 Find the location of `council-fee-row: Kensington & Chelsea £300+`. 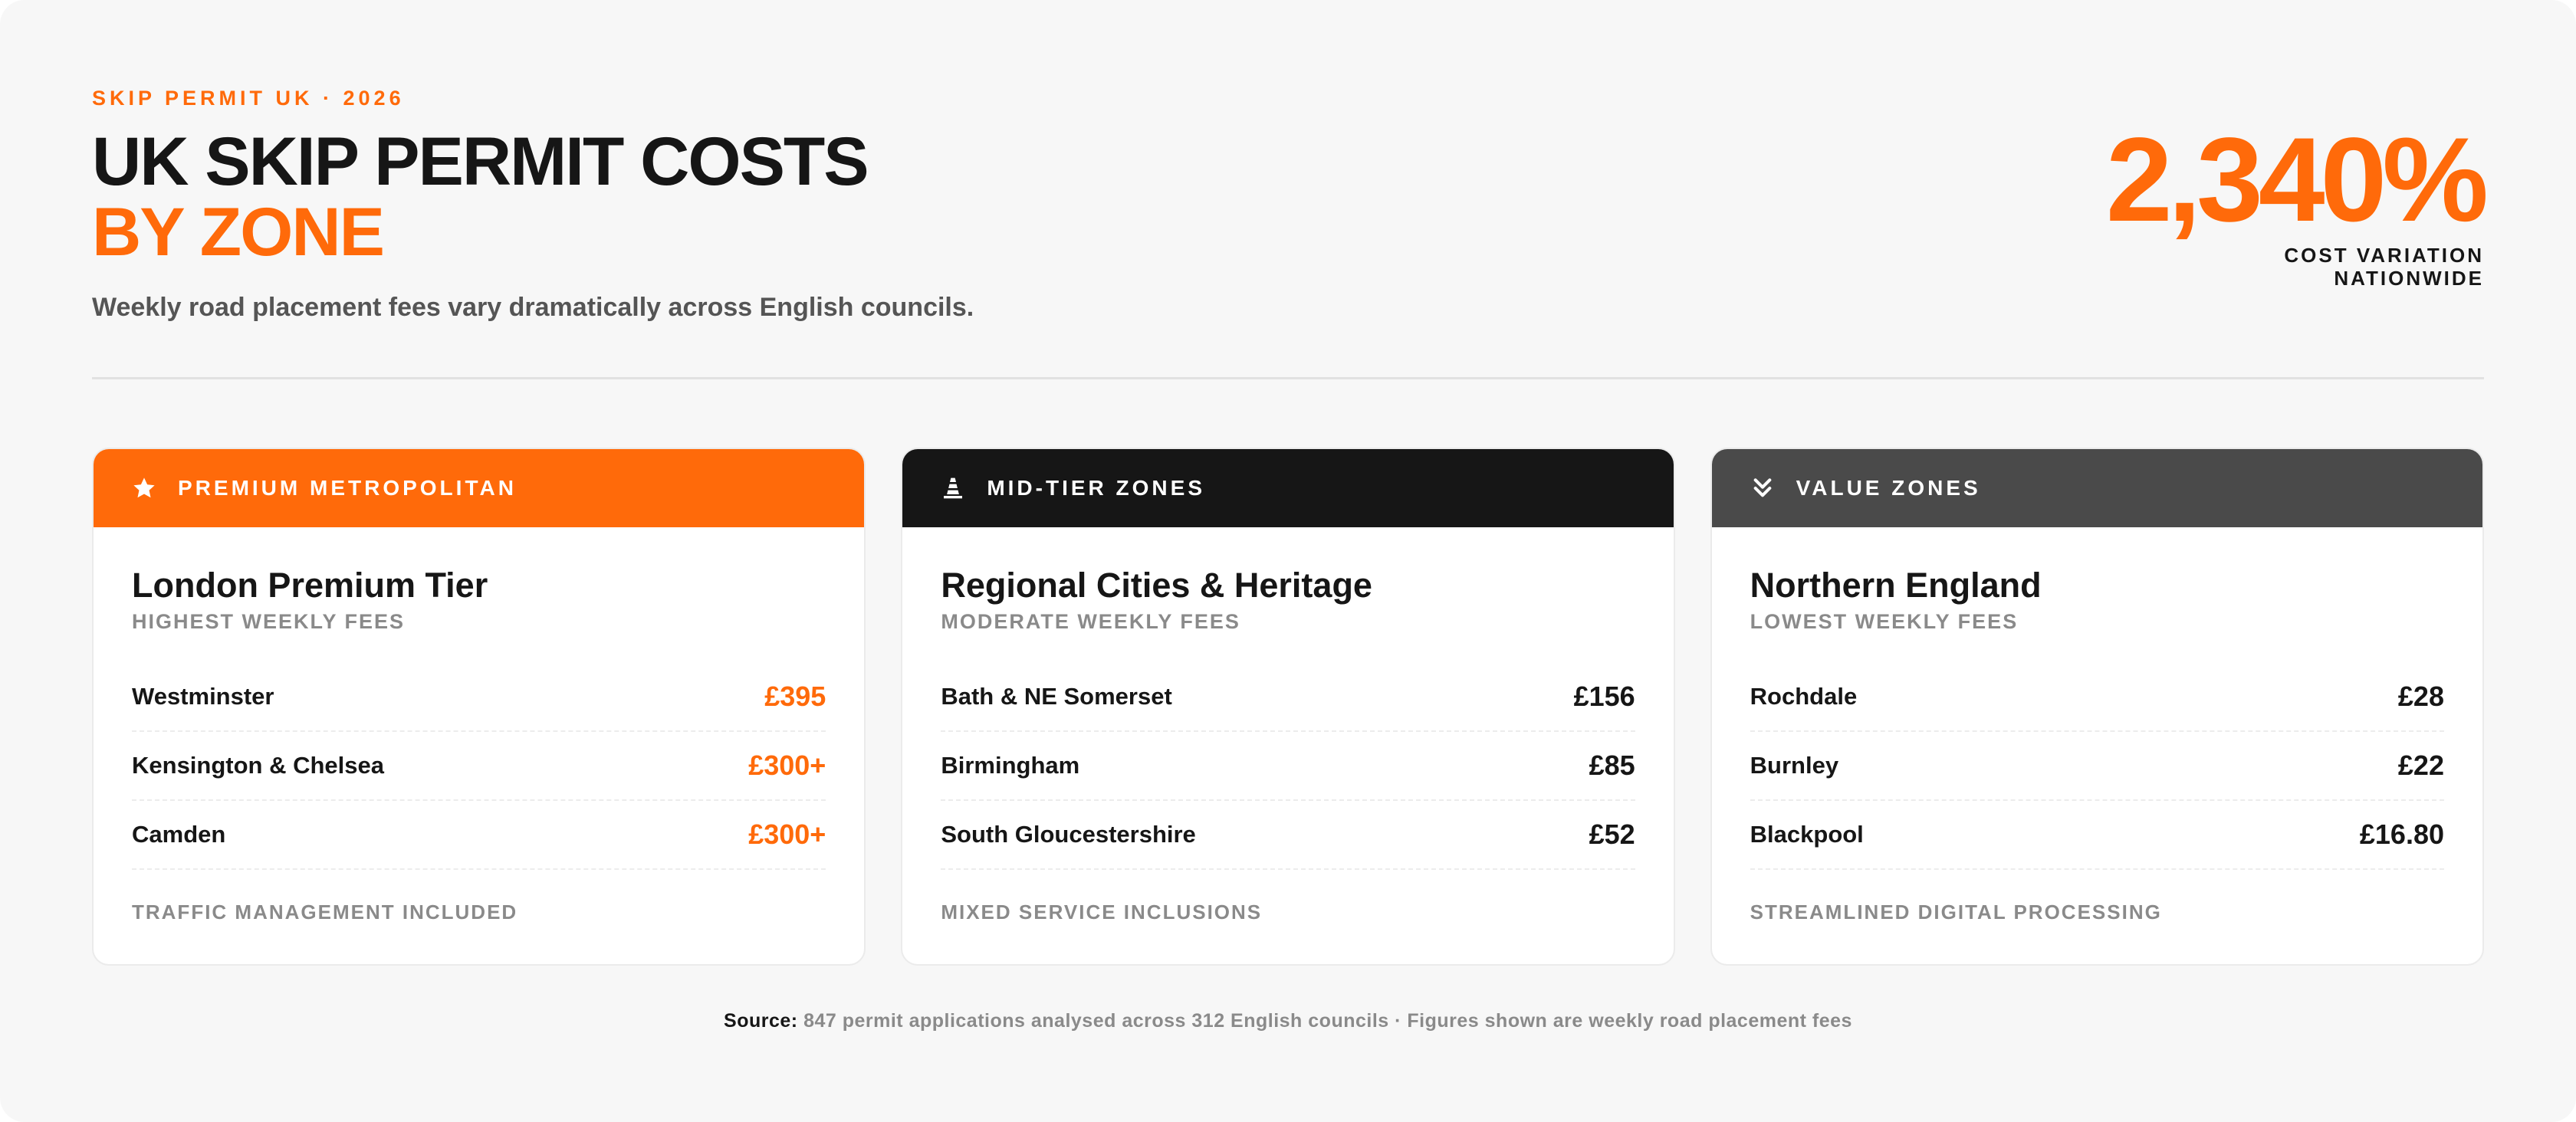

council-fee-row: Kensington & Chelsea £300+ is located at coordinates (479, 767).